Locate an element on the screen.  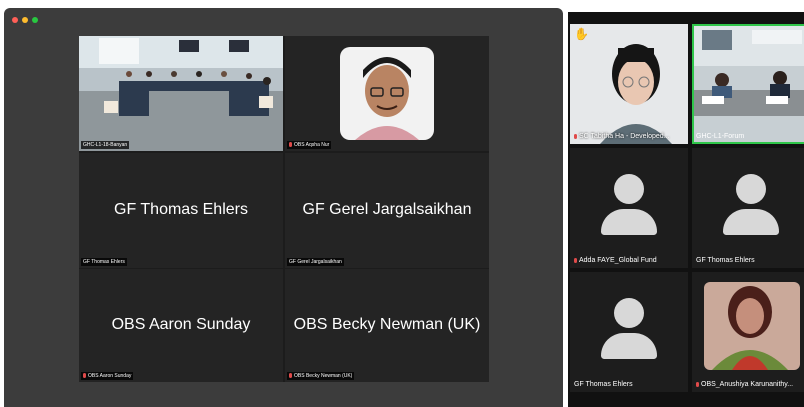
participant-label: OBS Aaron Sunday is located at coordinates (107, 376).